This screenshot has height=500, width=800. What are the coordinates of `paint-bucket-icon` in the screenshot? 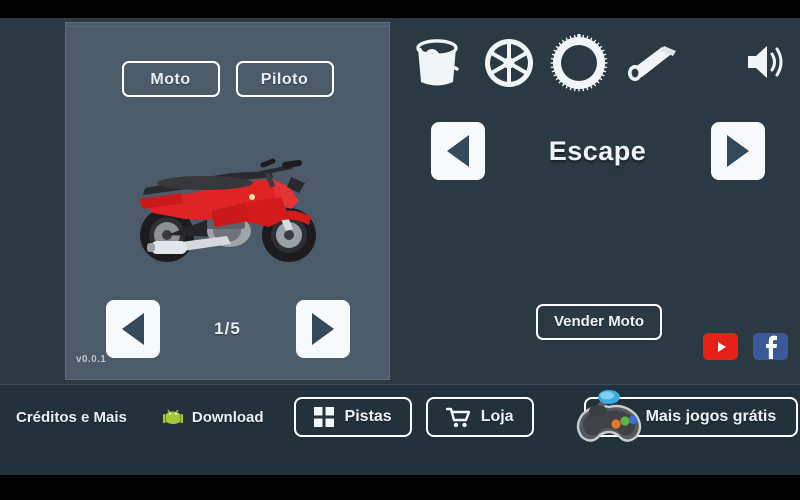 It's located at (439, 63).